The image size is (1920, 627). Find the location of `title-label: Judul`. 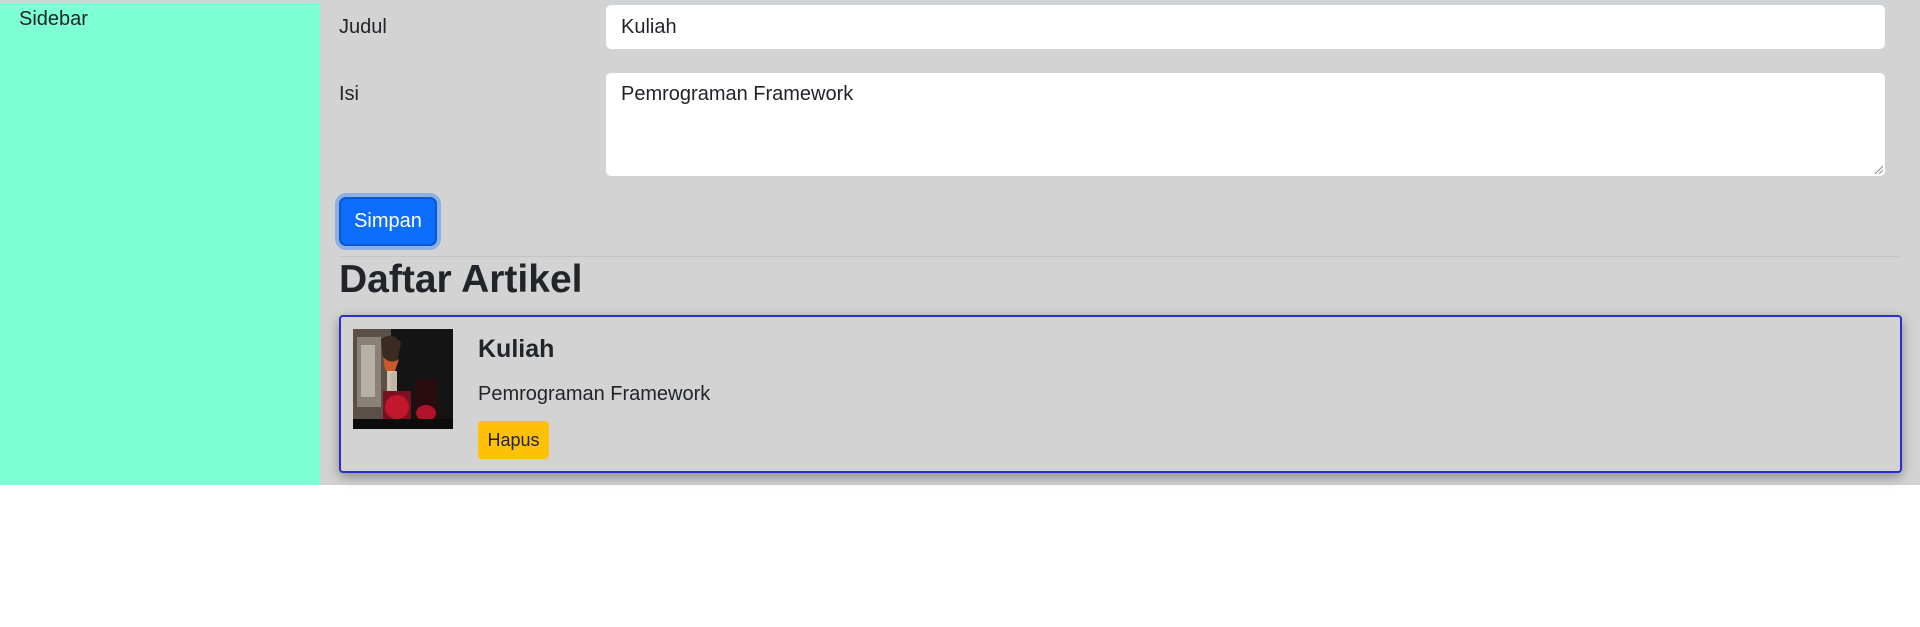

title-label: Judul is located at coordinates (363, 27).